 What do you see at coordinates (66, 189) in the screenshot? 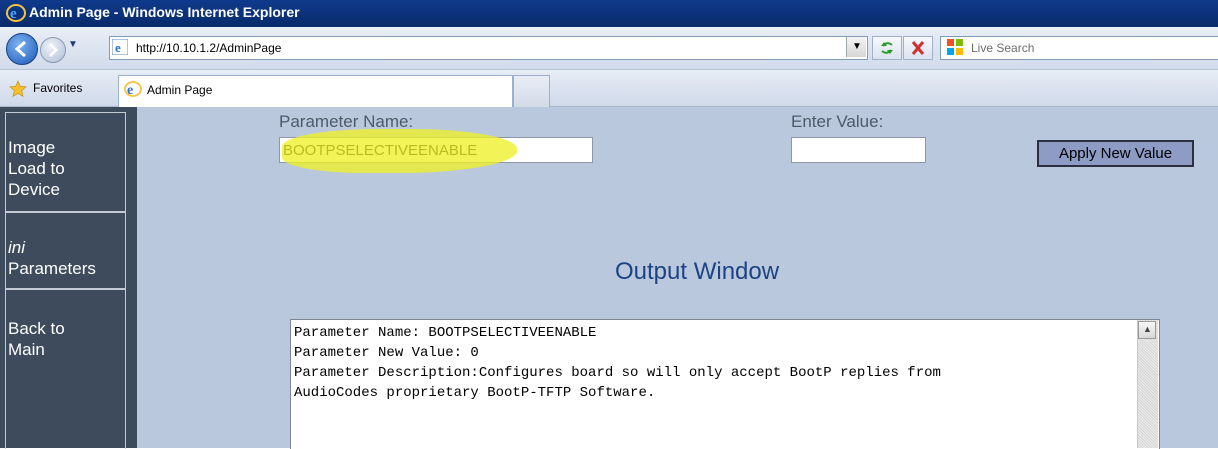
I see `sidebar-item-label: Device` at bounding box center [66, 189].